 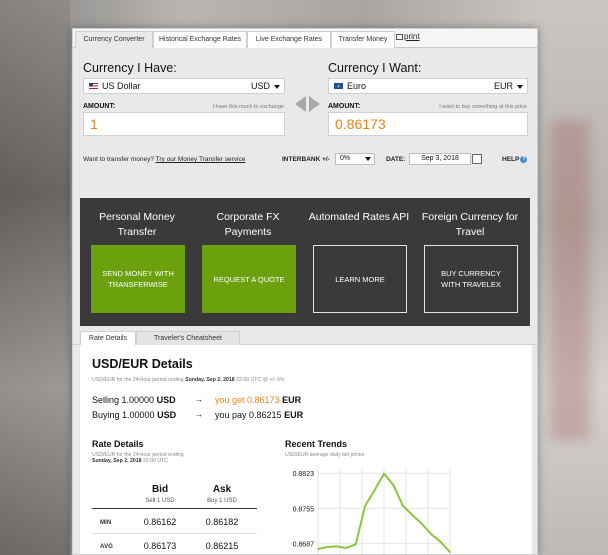 What do you see at coordinates (305, 337) in the screenshot?
I see `detail-tabs: Rate Details Traveler's Cheatsheet` at bounding box center [305, 337].